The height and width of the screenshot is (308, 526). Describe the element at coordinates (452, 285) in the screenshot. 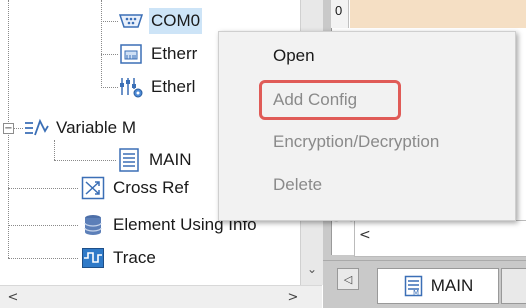

I see `tab-main-label: MAIN` at that location.